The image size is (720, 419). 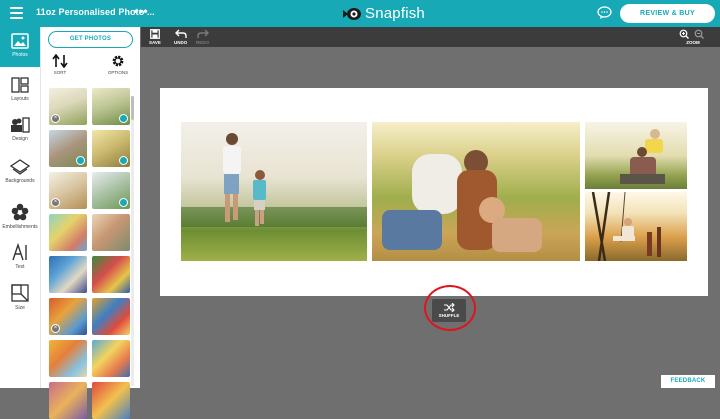 What do you see at coordinates (132, 108) in the screenshot?
I see `panel-scrollbar-thumb` at bounding box center [132, 108].